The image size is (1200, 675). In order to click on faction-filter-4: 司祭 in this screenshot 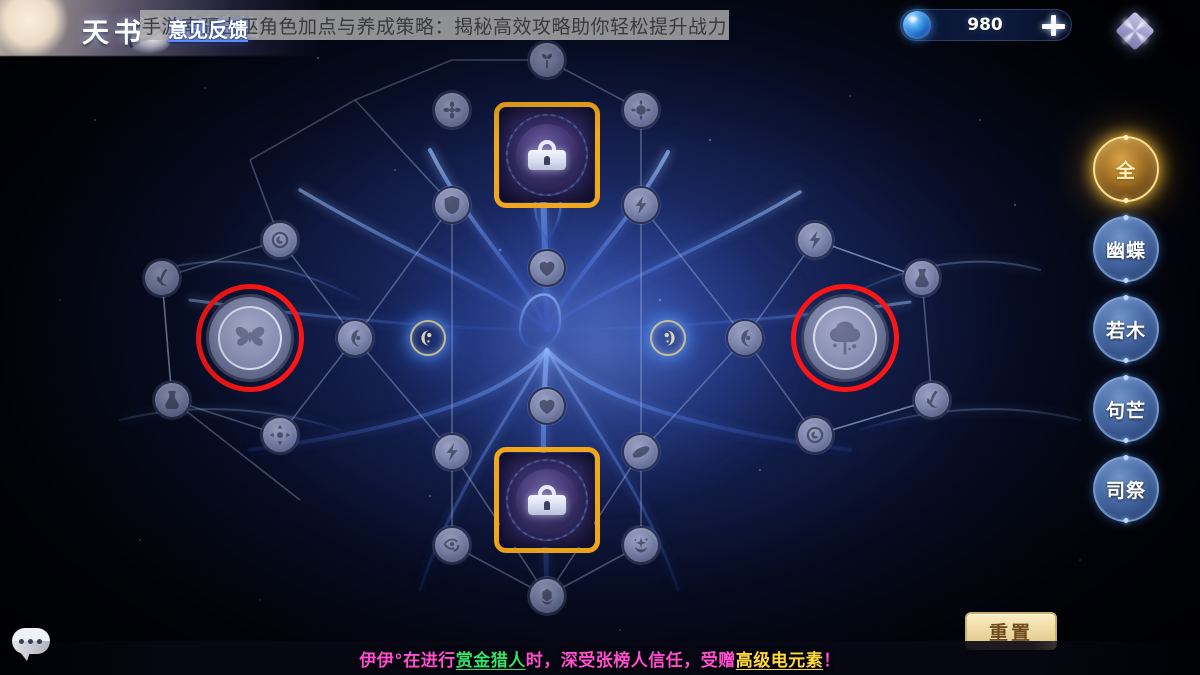, I will do `click(1126, 489)`.